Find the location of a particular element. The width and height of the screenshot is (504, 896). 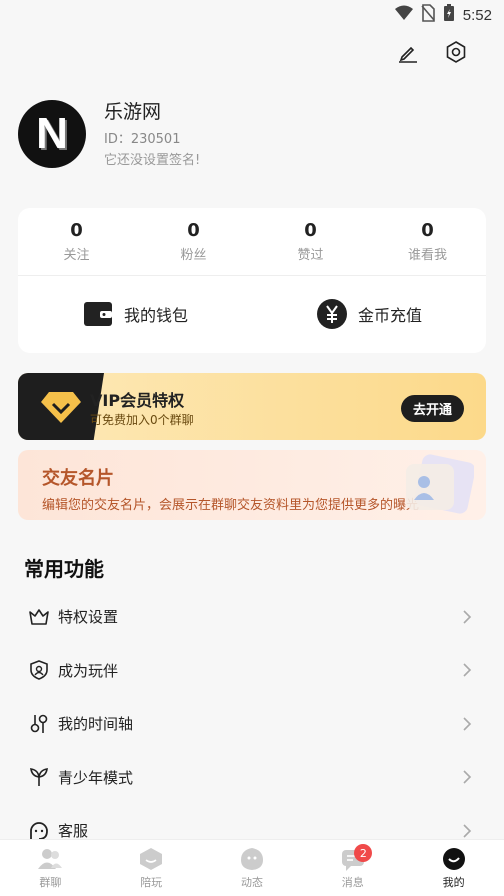

menu-item-label: 成为玩伴 is located at coordinates (88, 670).